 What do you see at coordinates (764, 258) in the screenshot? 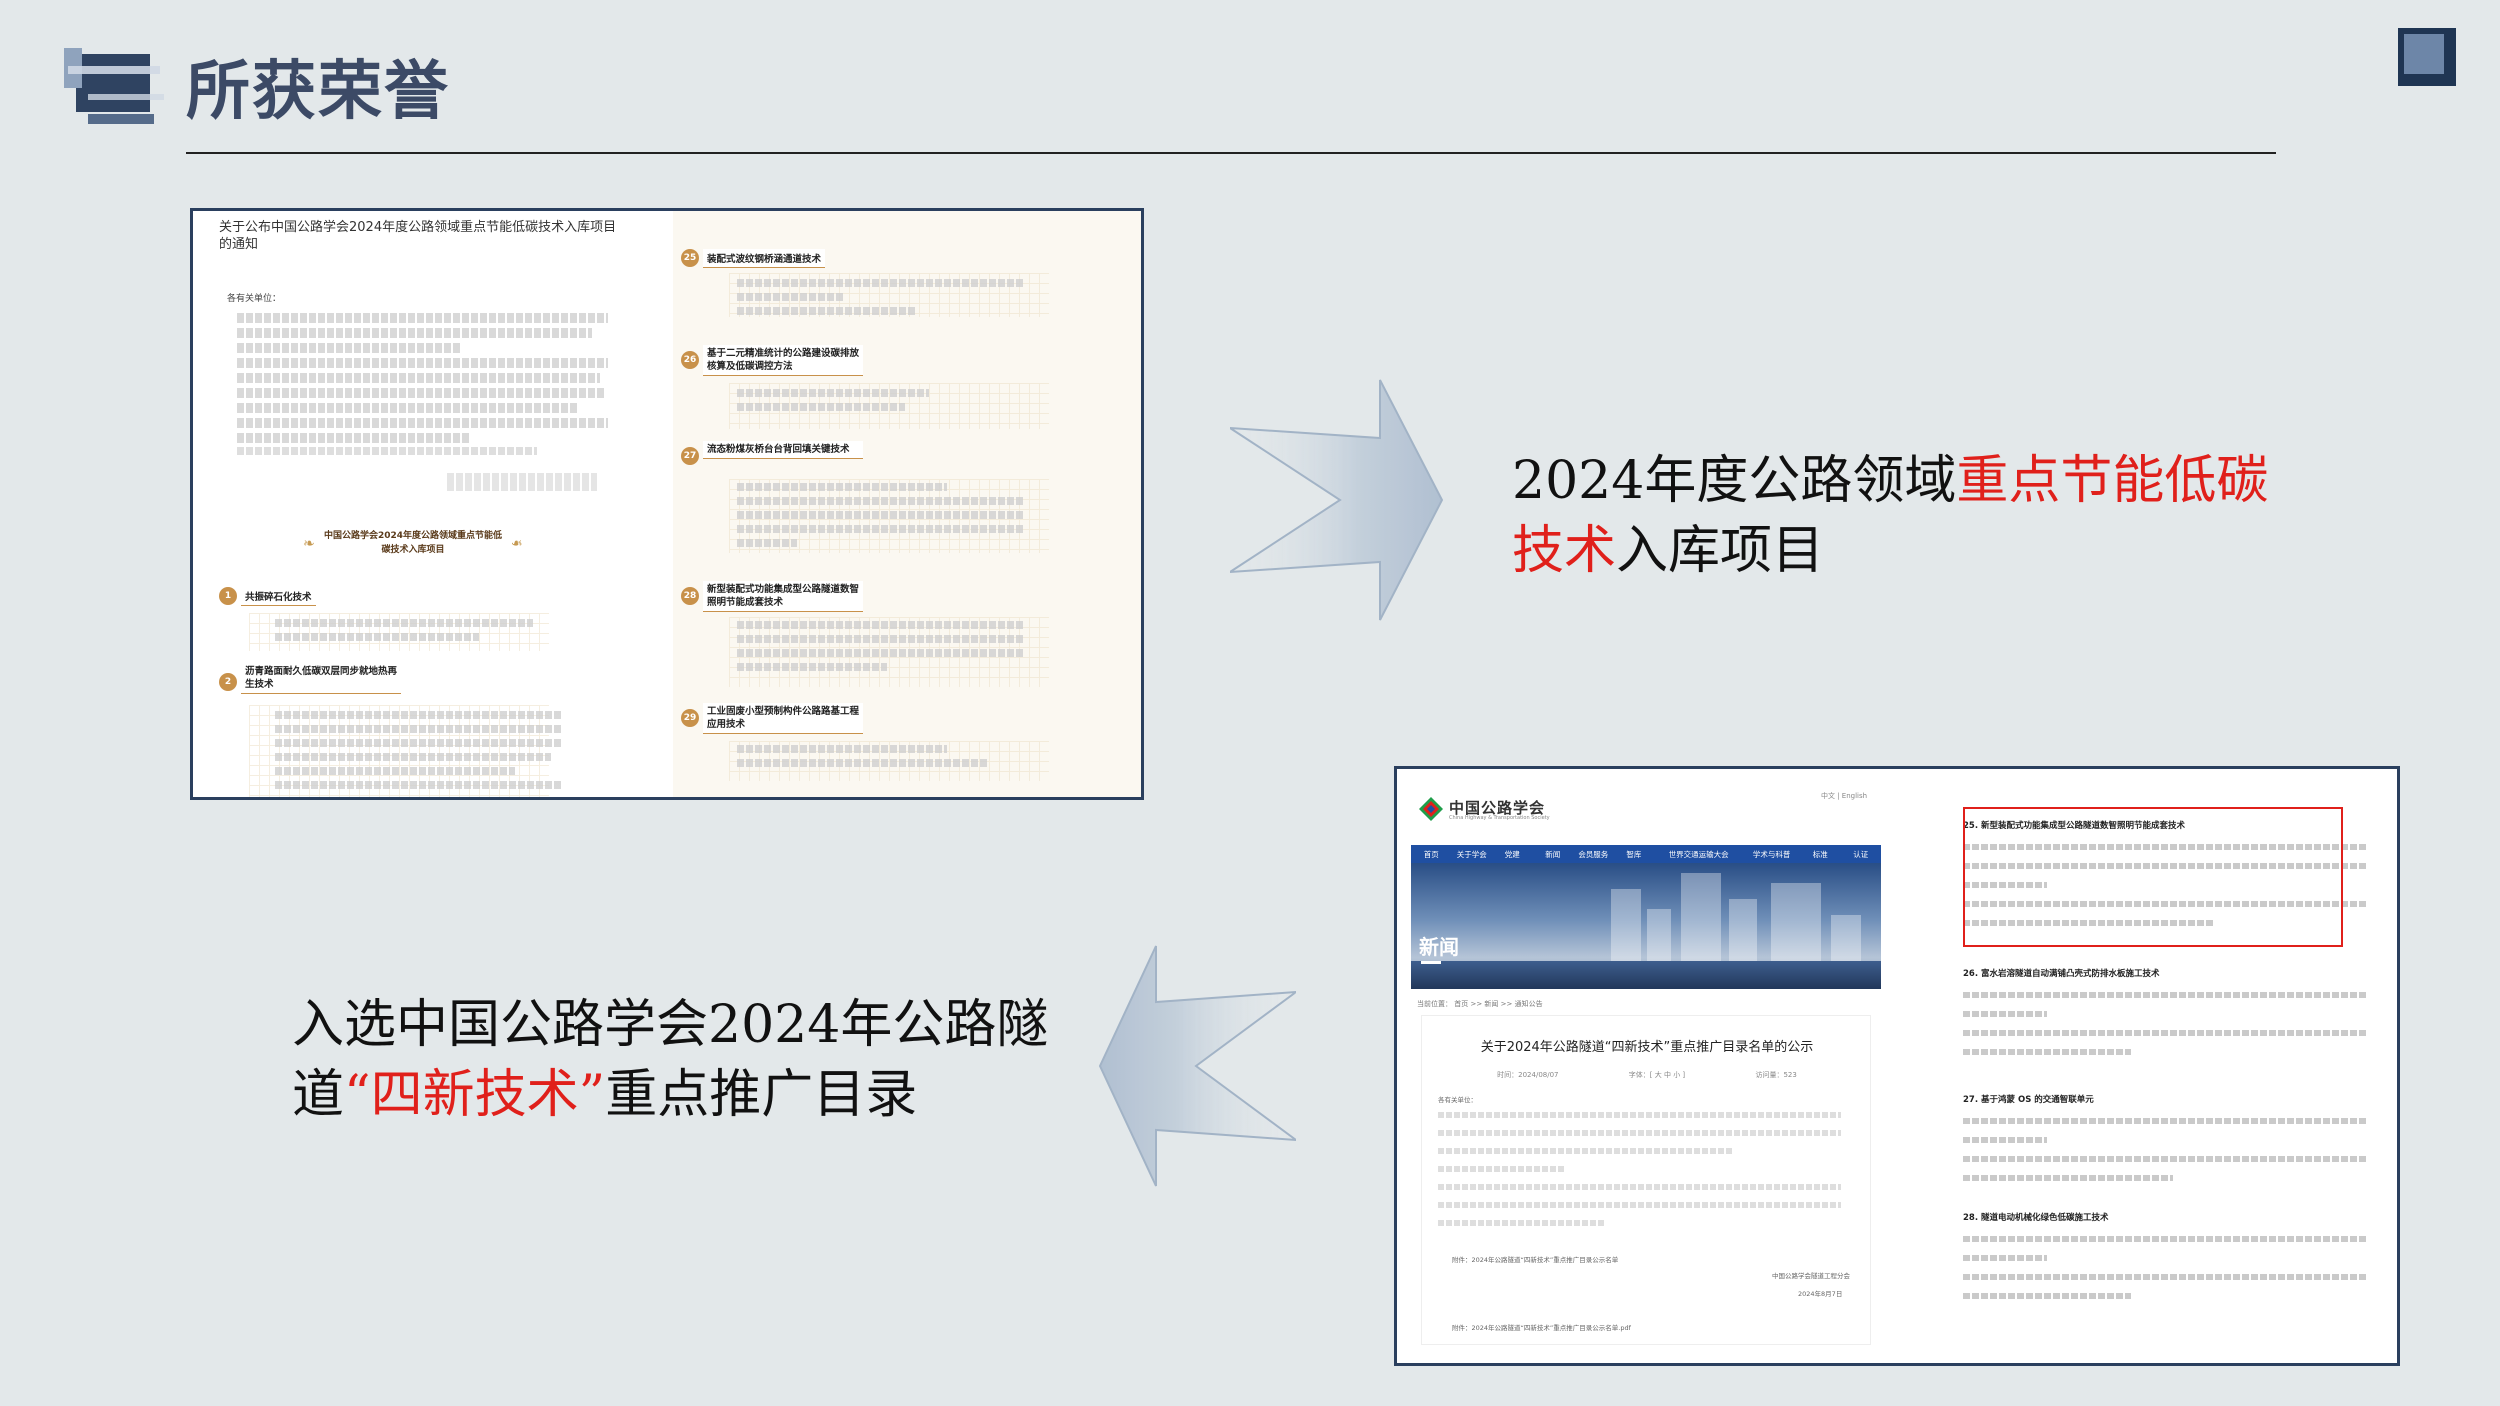
I see `item-name: 装配式波纹钢桥涵通道技术` at bounding box center [764, 258].